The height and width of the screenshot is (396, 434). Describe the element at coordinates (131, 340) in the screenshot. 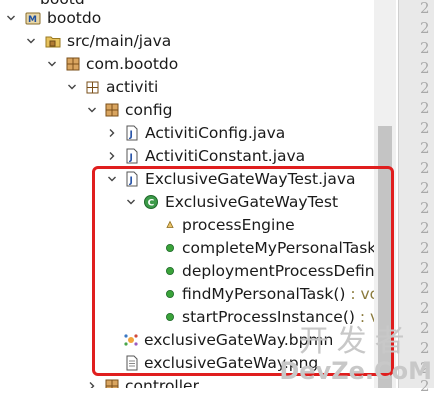

I see `bpmn-file-icon` at that location.